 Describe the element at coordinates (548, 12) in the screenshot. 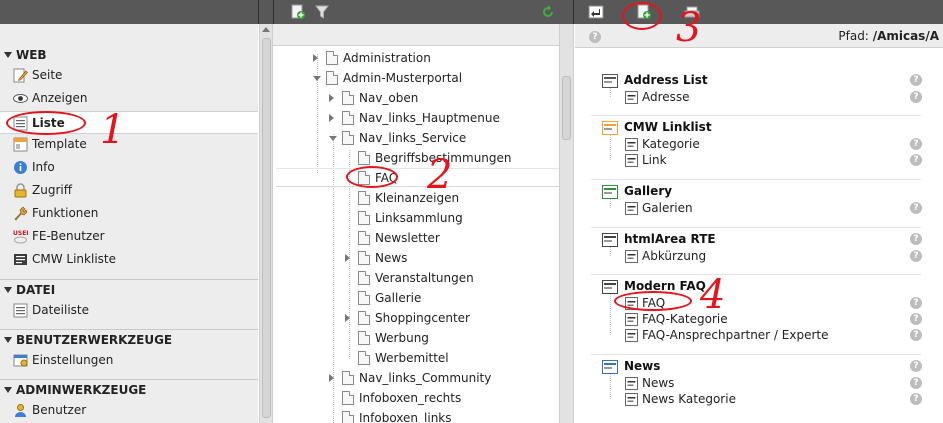

I see `refresh-icon` at that location.